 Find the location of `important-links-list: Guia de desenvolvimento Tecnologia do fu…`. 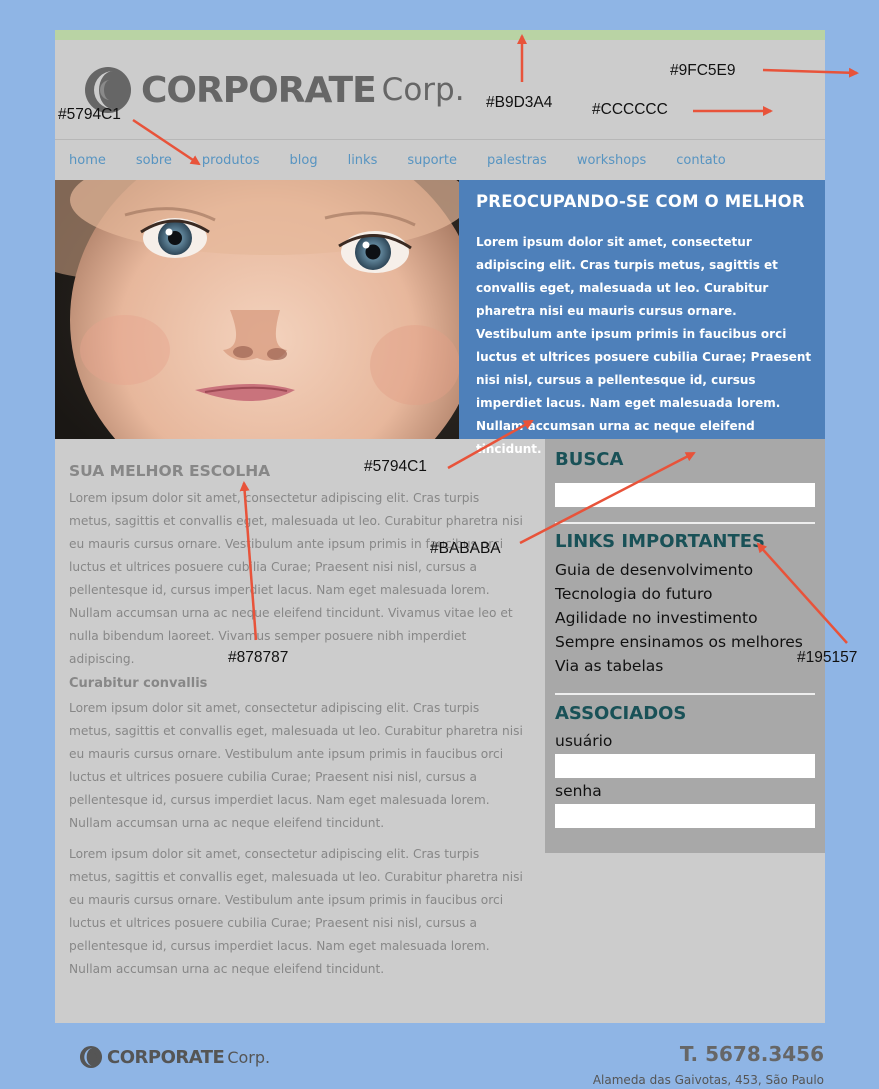

important-links-list: Guia de desenvolvimento Tecnologia do fu… is located at coordinates (679, 618).